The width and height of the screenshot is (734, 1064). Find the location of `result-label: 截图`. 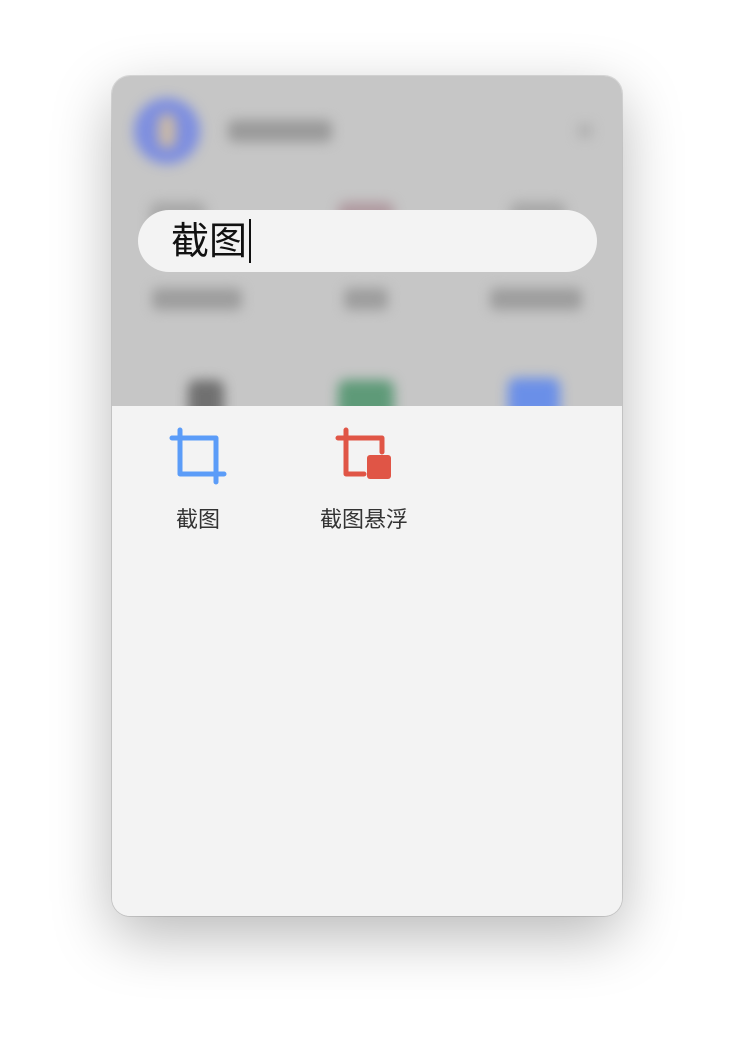

result-label: 截图 is located at coordinates (197, 520).